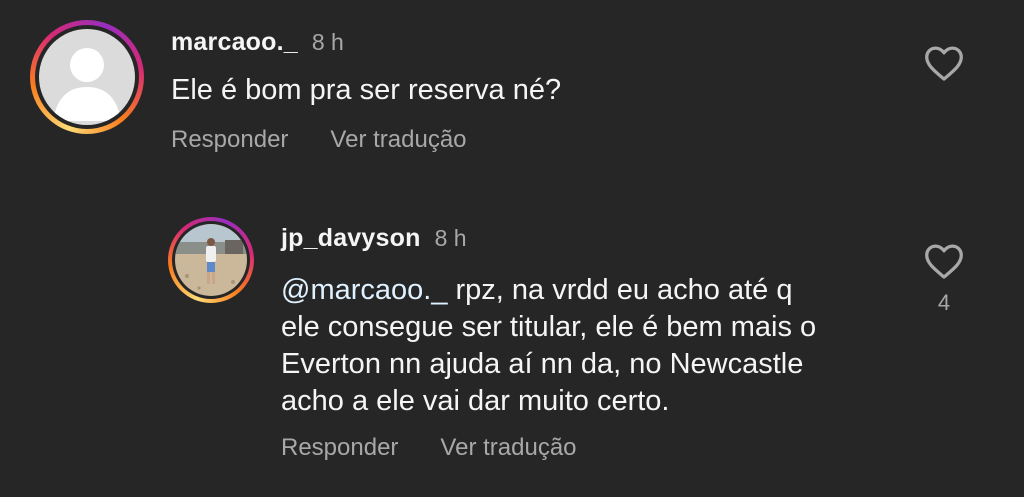  I want to click on like-count: 4, so click(944, 302).